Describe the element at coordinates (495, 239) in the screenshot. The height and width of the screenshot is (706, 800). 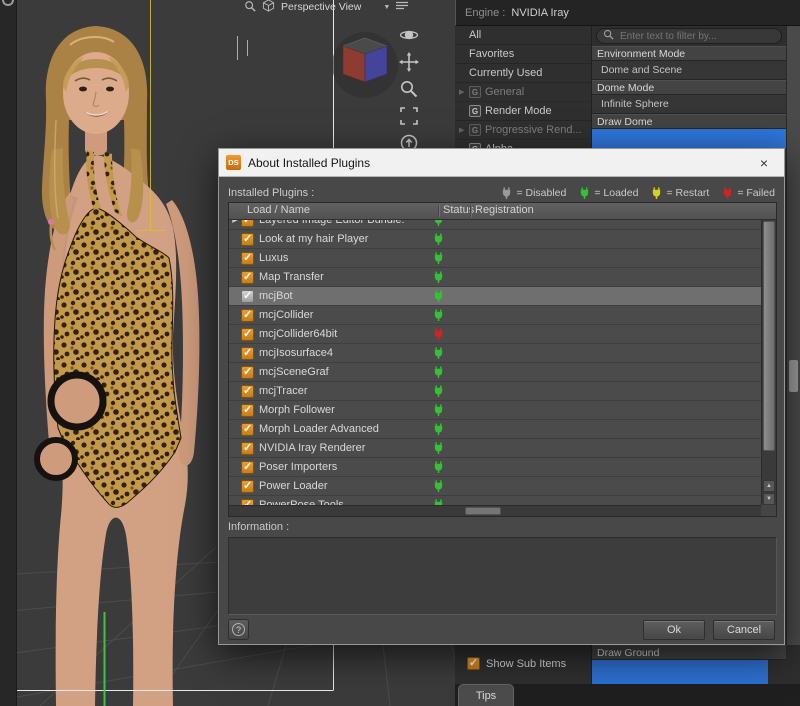
I see `plugin-row: ▶ Look at my hair Player` at that location.